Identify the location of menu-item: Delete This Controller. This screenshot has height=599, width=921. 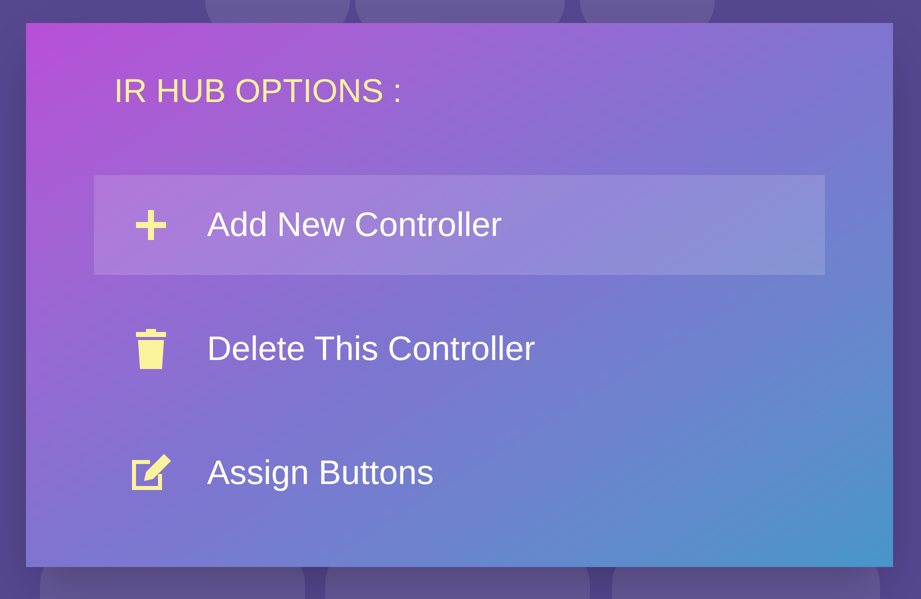
(459, 349).